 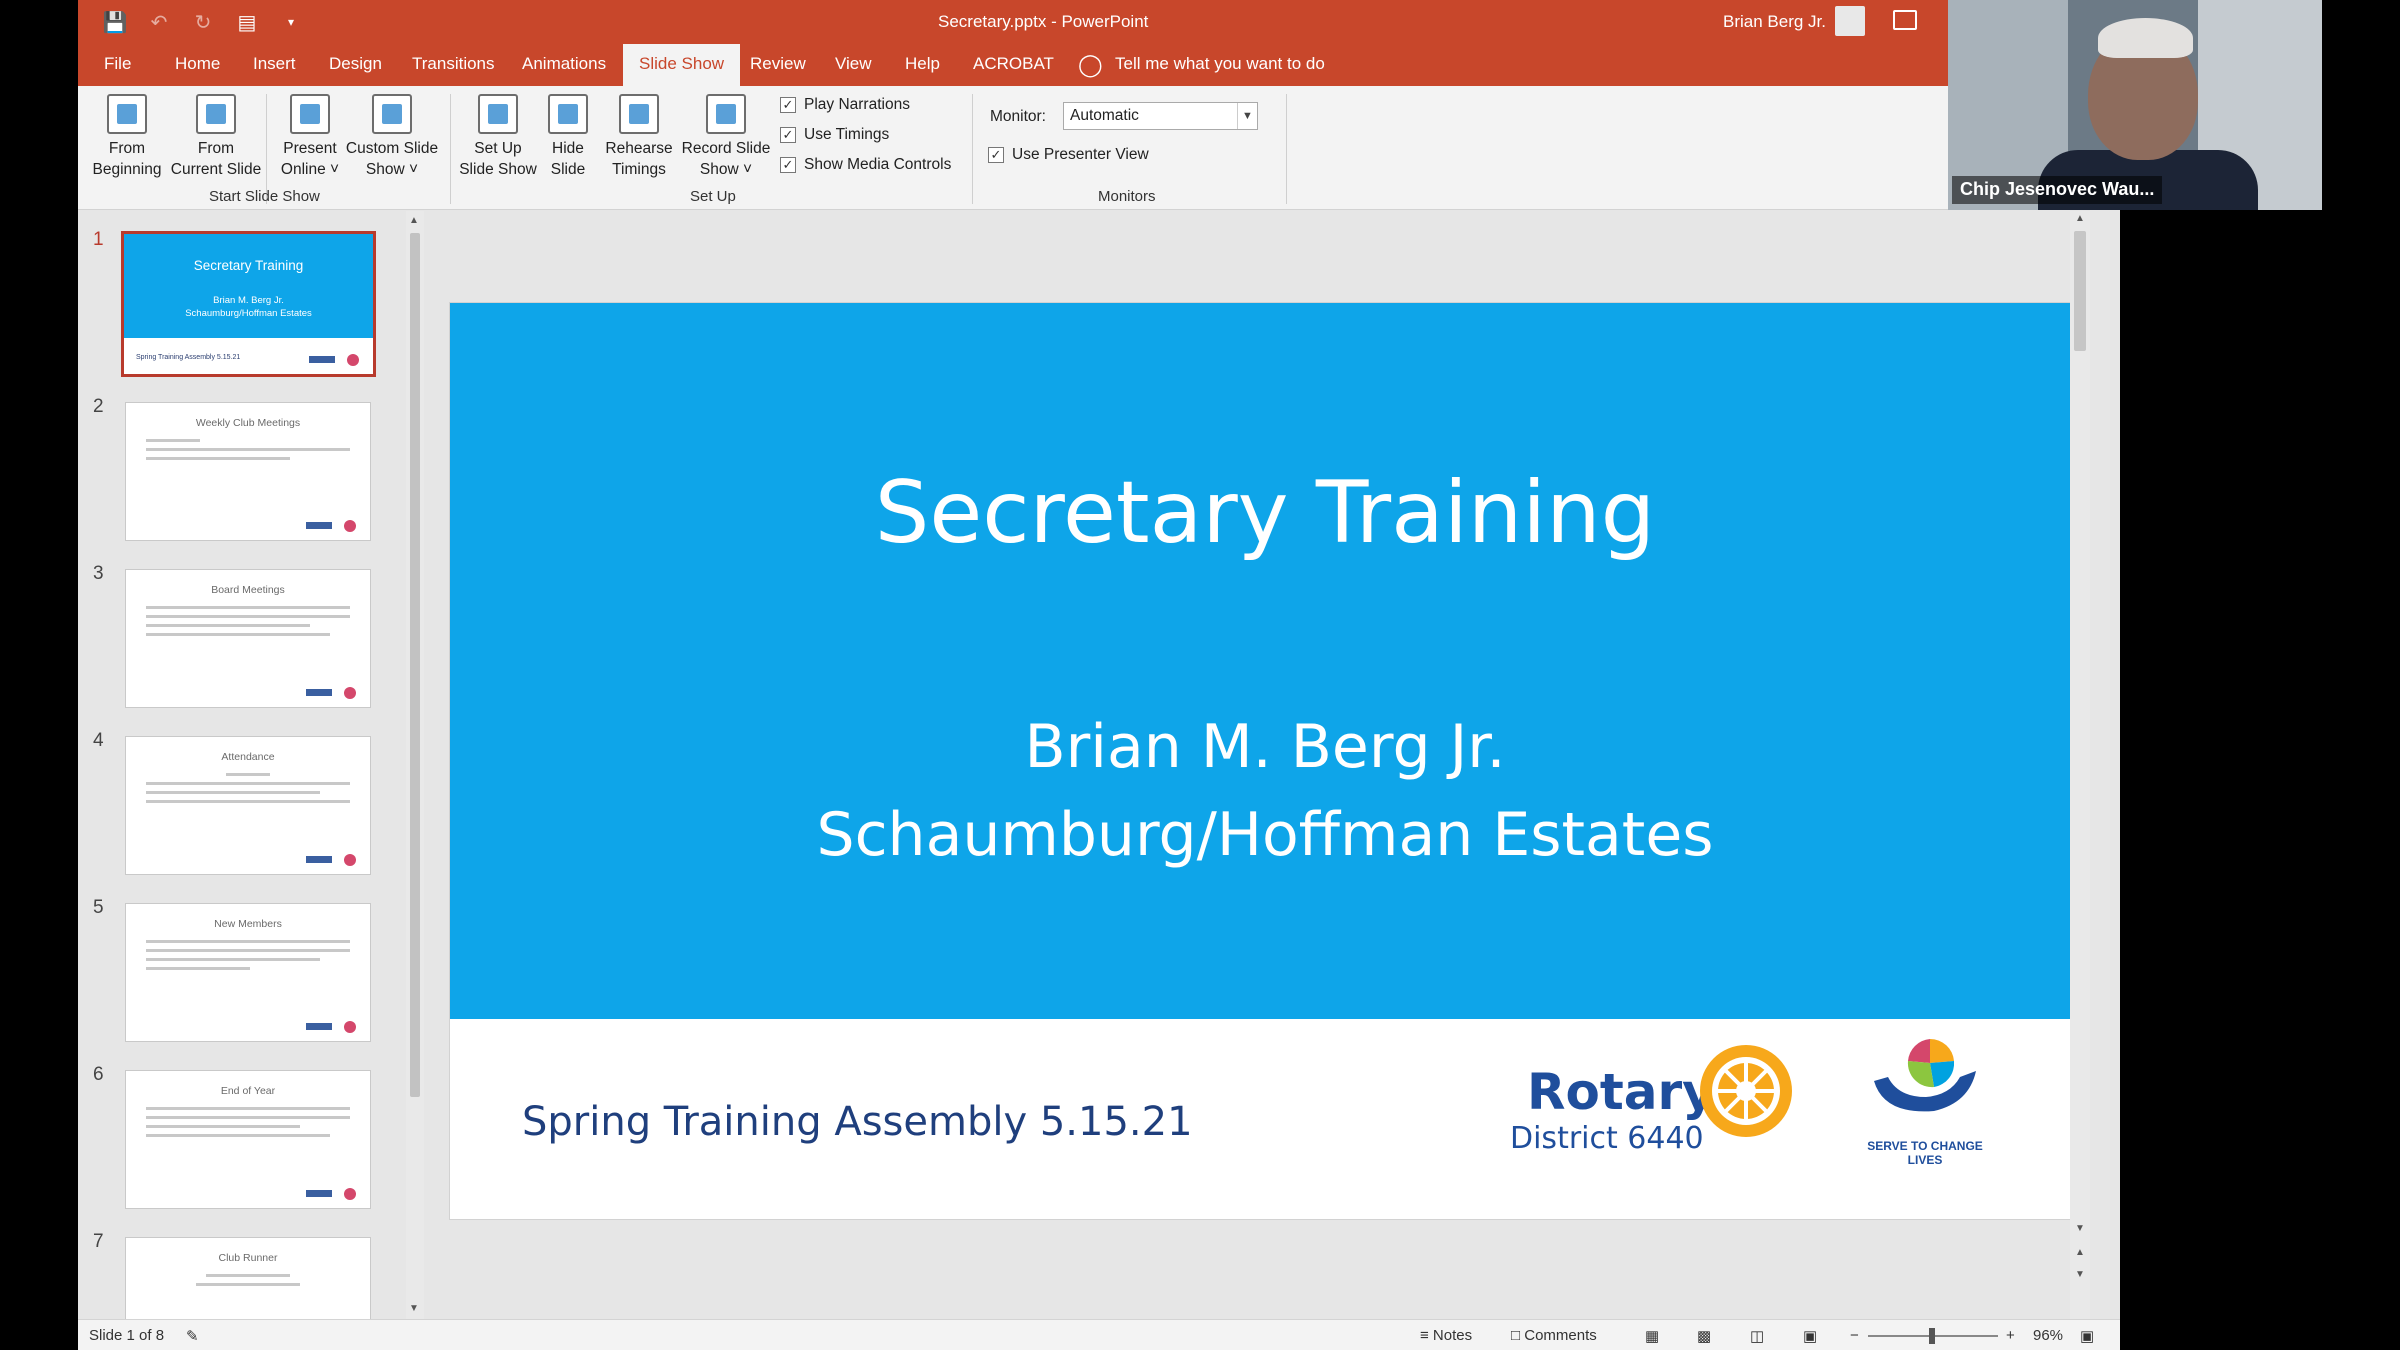 What do you see at coordinates (159, 22) in the screenshot?
I see `undo-icon: ↶` at bounding box center [159, 22].